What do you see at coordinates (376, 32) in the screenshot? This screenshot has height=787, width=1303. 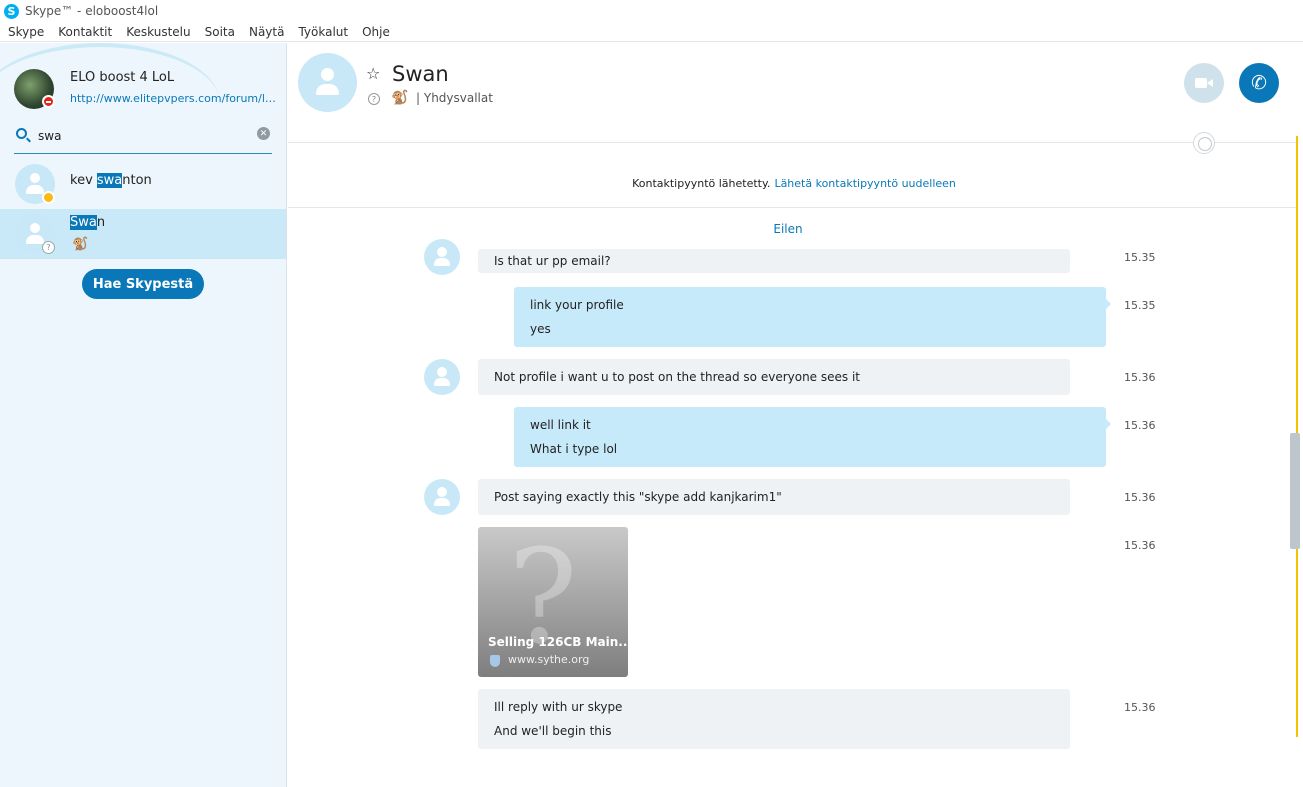 I see `menu-ohje: Ohje` at bounding box center [376, 32].